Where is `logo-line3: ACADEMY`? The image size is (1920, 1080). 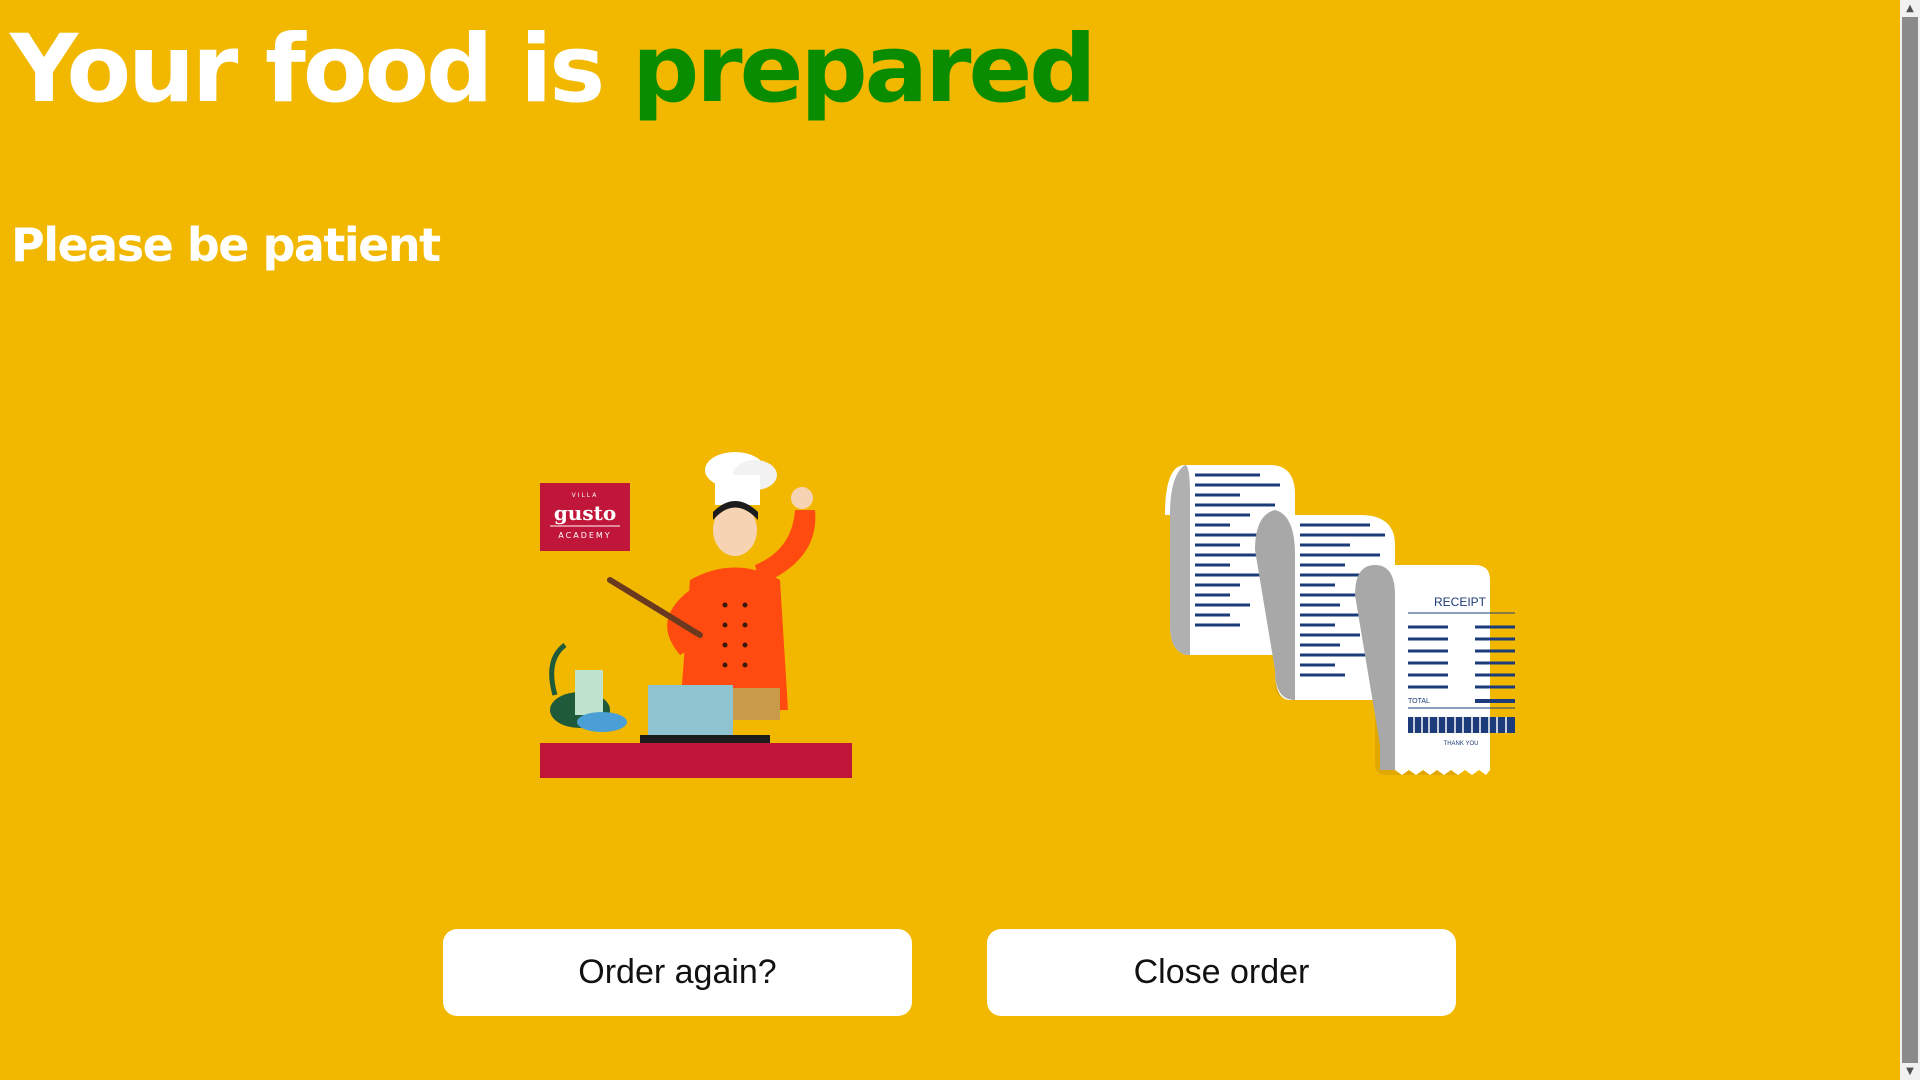 logo-line3: ACADEMY is located at coordinates (584, 535).